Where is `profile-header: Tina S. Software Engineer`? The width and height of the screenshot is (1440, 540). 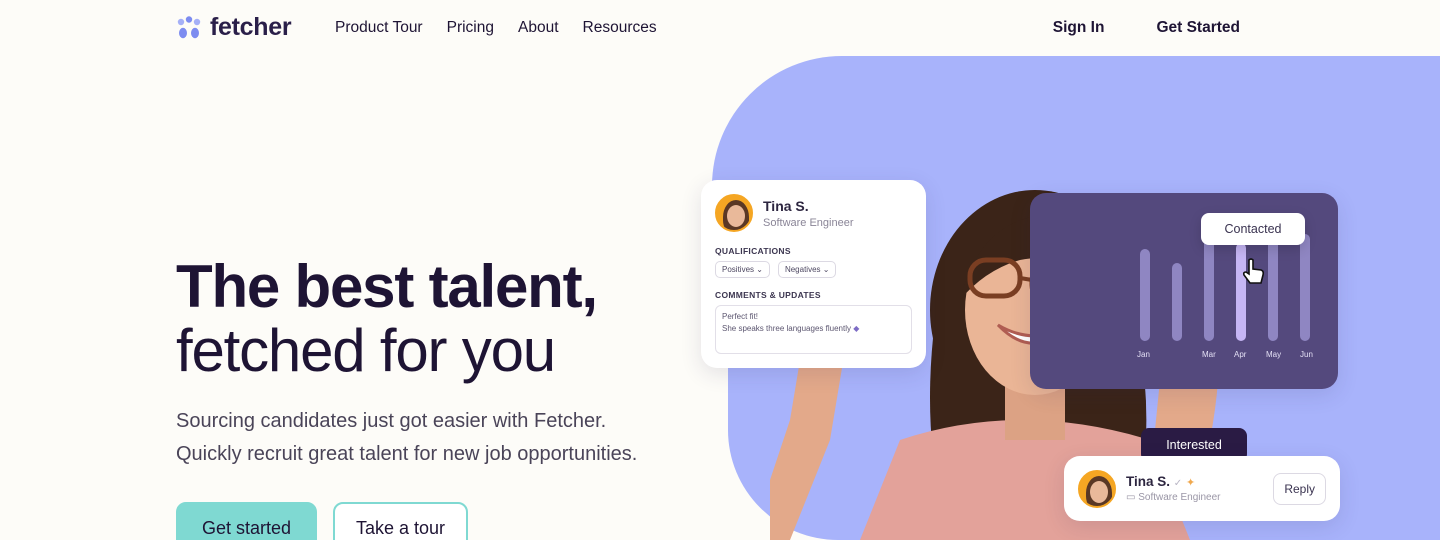 profile-header: Tina S. Software Engineer is located at coordinates (813, 213).